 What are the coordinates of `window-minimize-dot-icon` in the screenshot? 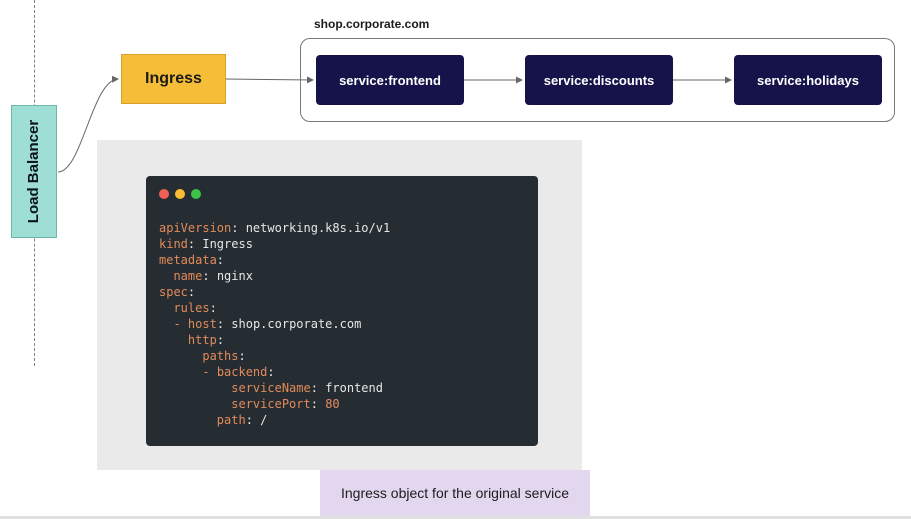 It's located at (180, 194).